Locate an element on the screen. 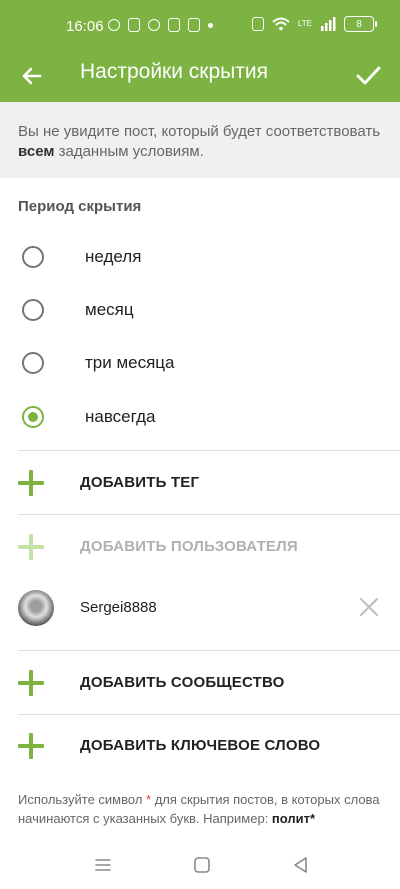 The height and width of the screenshot is (889, 400). system-nav-bar is located at coordinates (200, 864).